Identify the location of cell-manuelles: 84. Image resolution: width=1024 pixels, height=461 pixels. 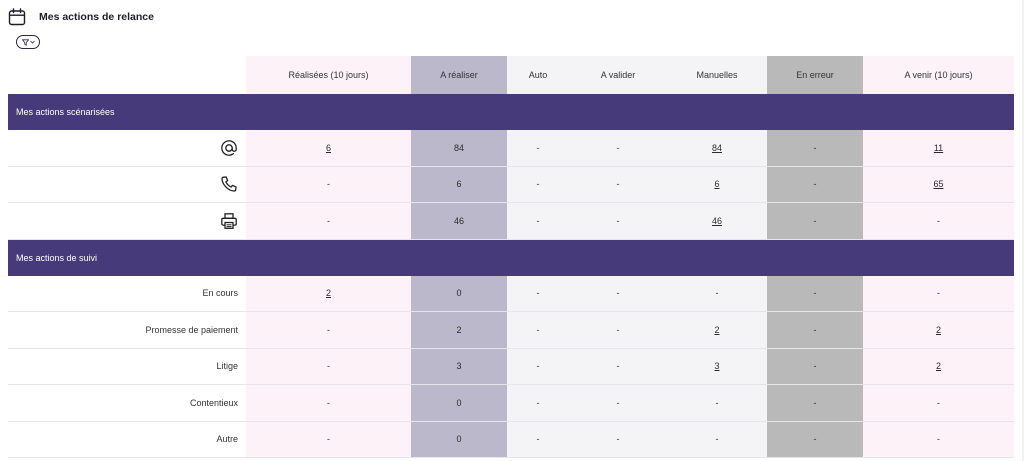
(717, 148).